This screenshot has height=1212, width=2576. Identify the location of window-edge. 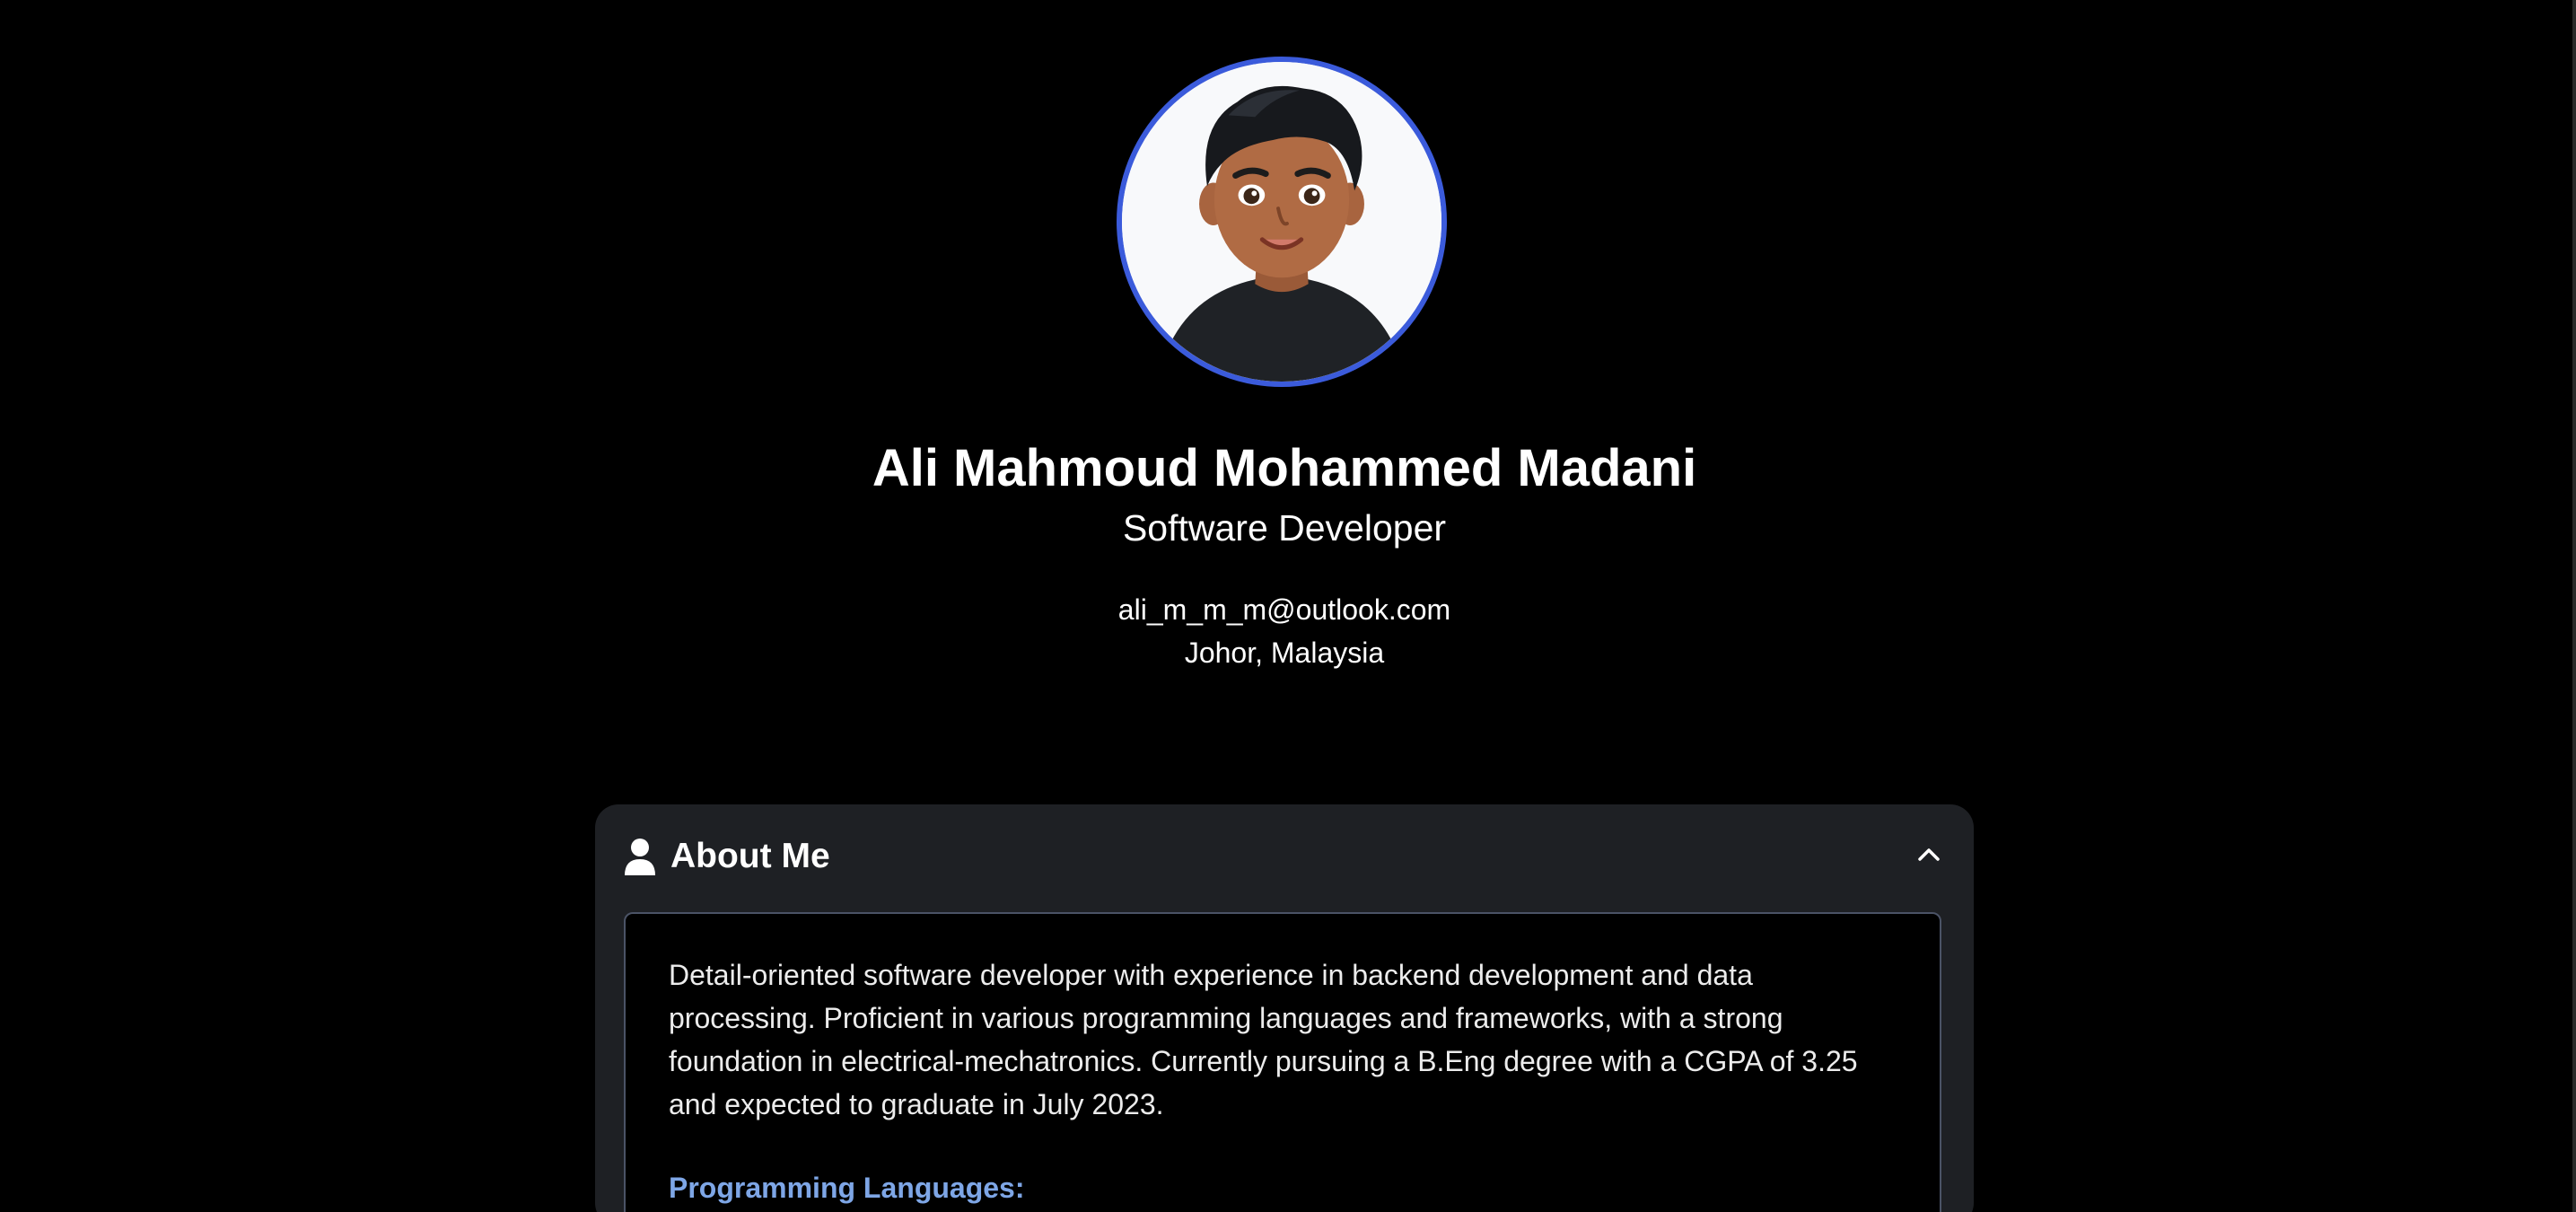
(2574, 606).